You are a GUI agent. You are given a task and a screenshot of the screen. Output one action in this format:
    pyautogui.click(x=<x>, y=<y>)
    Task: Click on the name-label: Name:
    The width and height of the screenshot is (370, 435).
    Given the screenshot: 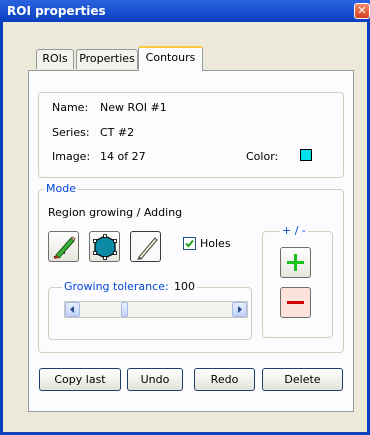 What is the action you would take?
    pyautogui.click(x=70, y=107)
    